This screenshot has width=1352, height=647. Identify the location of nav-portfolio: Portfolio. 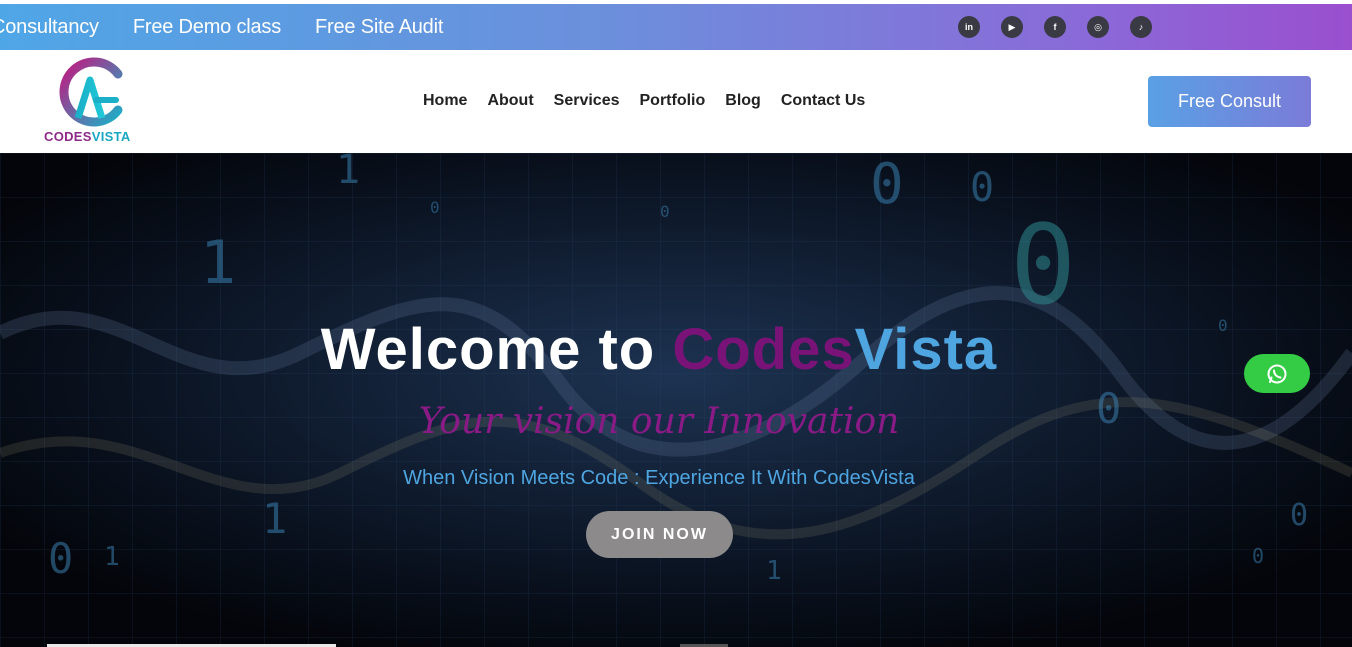
(673, 101).